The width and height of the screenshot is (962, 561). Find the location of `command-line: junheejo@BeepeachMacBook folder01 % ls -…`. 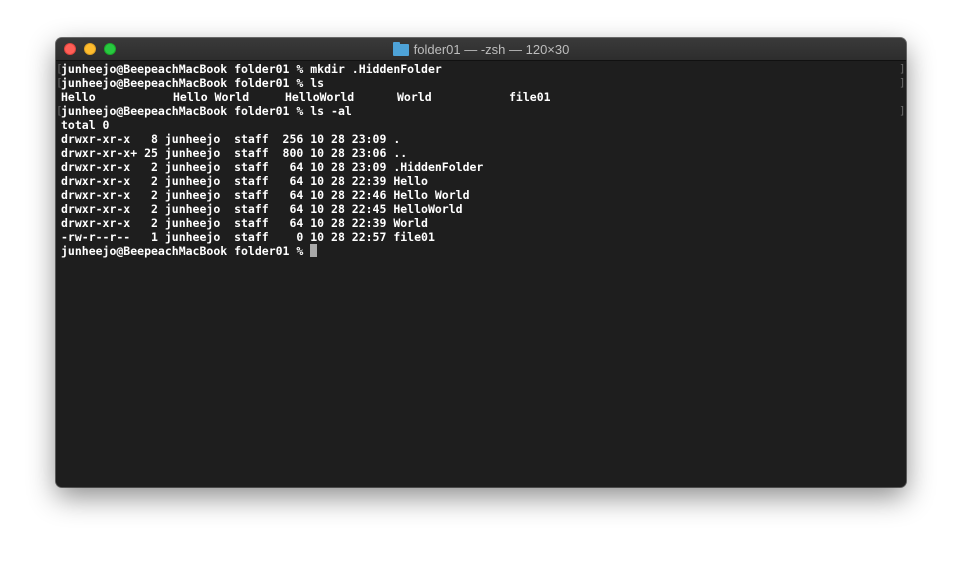

command-line: junheejo@BeepeachMacBook folder01 % ls -… is located at coordinates (206, 111).